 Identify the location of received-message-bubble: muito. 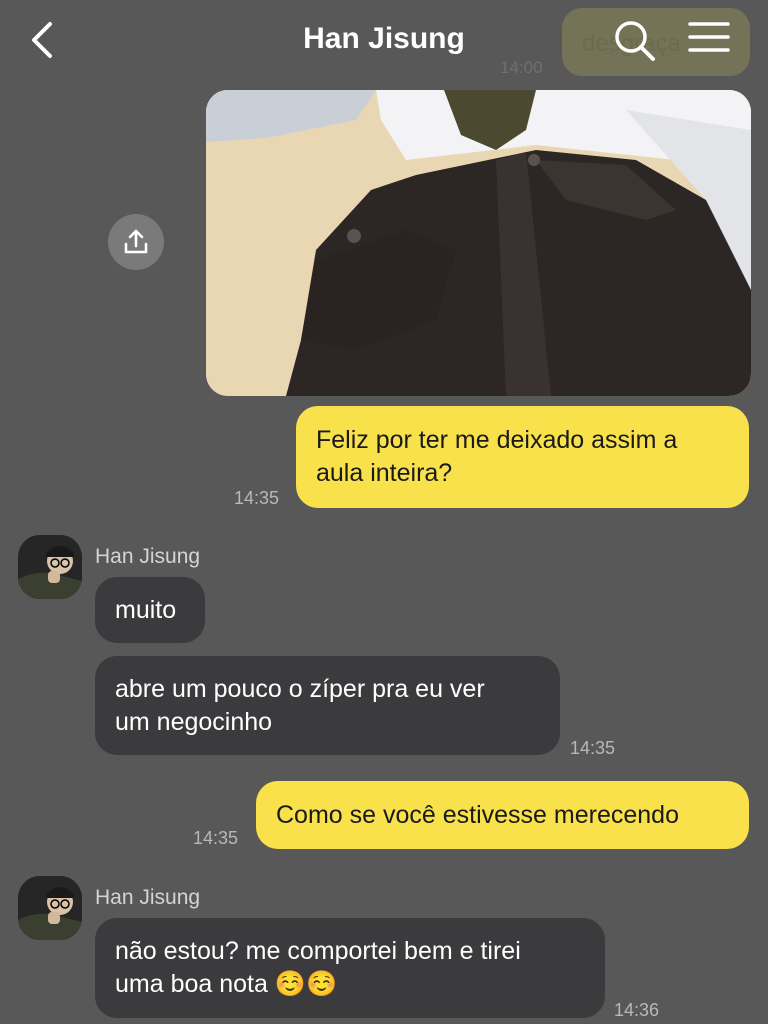
(150, 610).